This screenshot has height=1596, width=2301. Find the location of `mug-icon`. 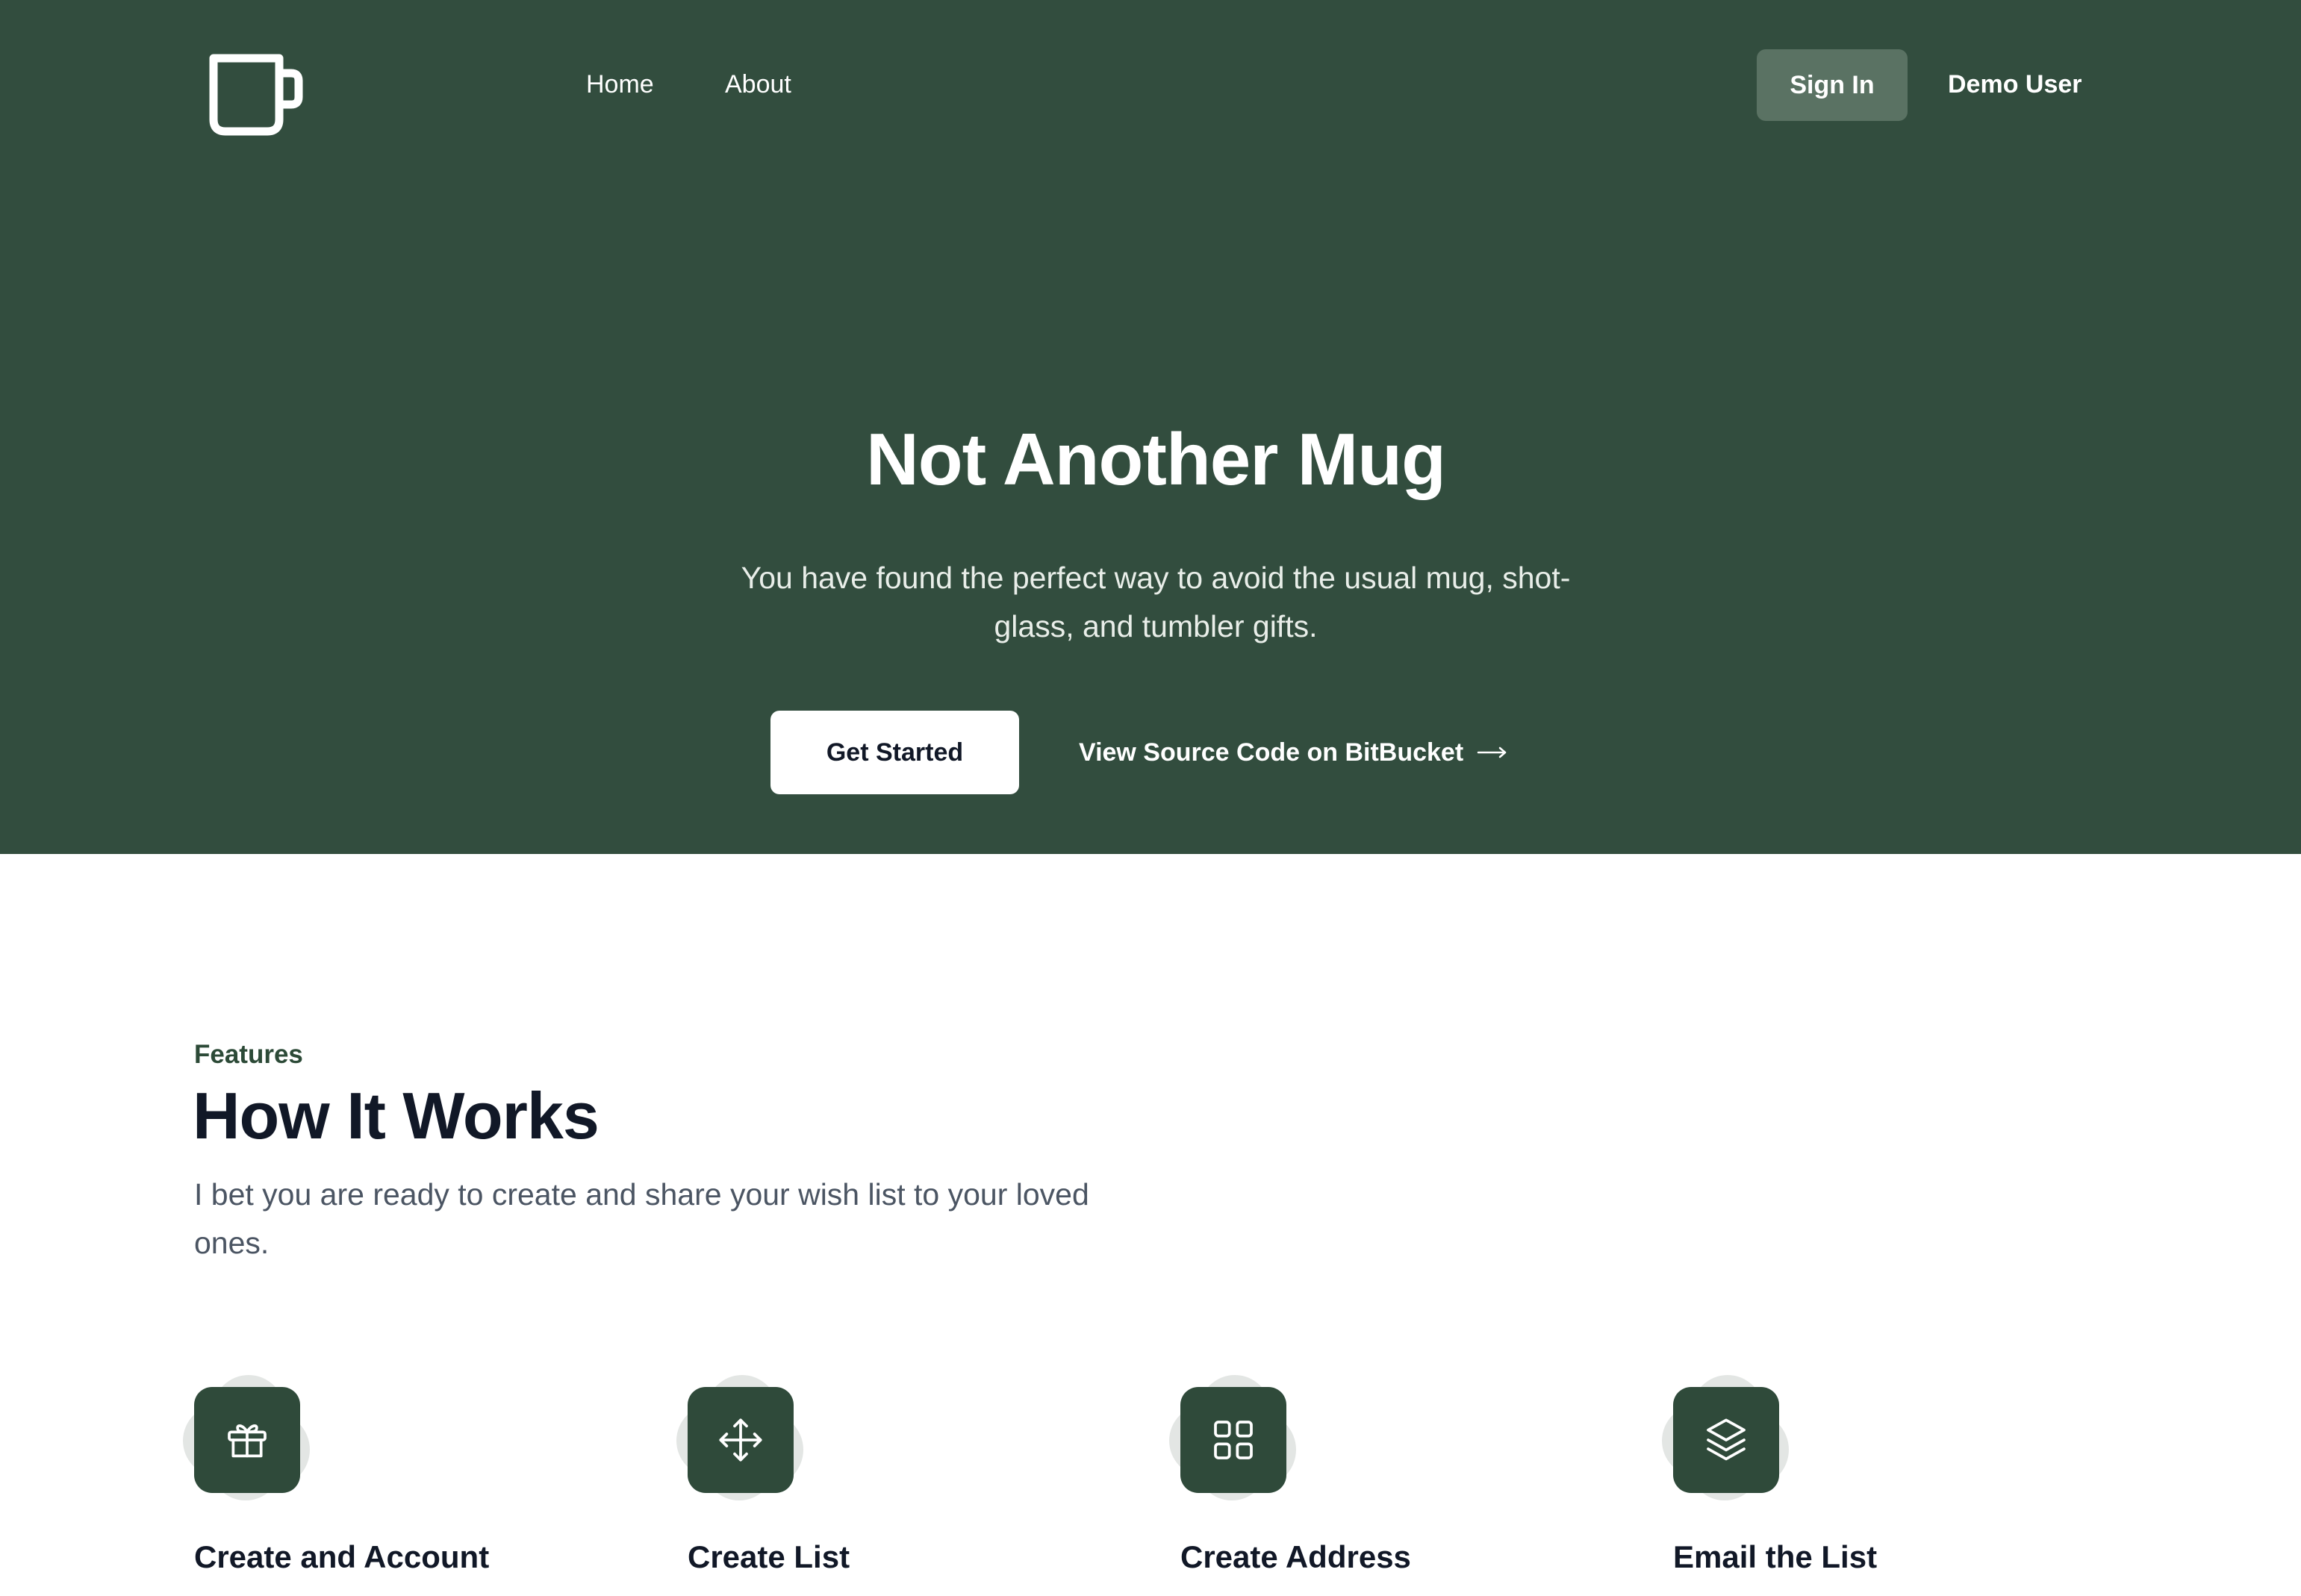

mug-icon is located at coordinates (255, 92).